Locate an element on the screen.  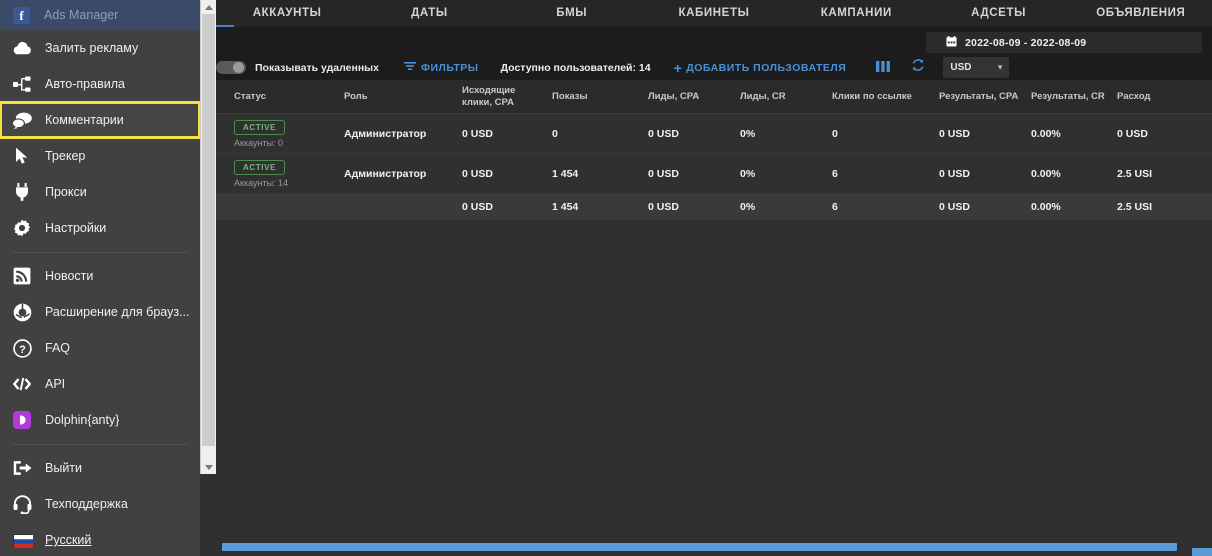
column-header-leads-cr: Лиды, CR is located at coordinates (786, 96).